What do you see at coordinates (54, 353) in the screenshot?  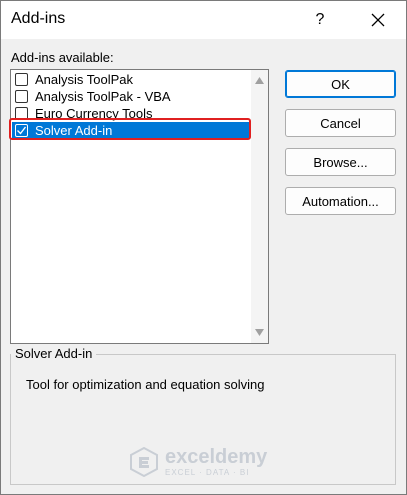 I see `description-group-title: Solver Add-in` at bounding box center [54, 353].